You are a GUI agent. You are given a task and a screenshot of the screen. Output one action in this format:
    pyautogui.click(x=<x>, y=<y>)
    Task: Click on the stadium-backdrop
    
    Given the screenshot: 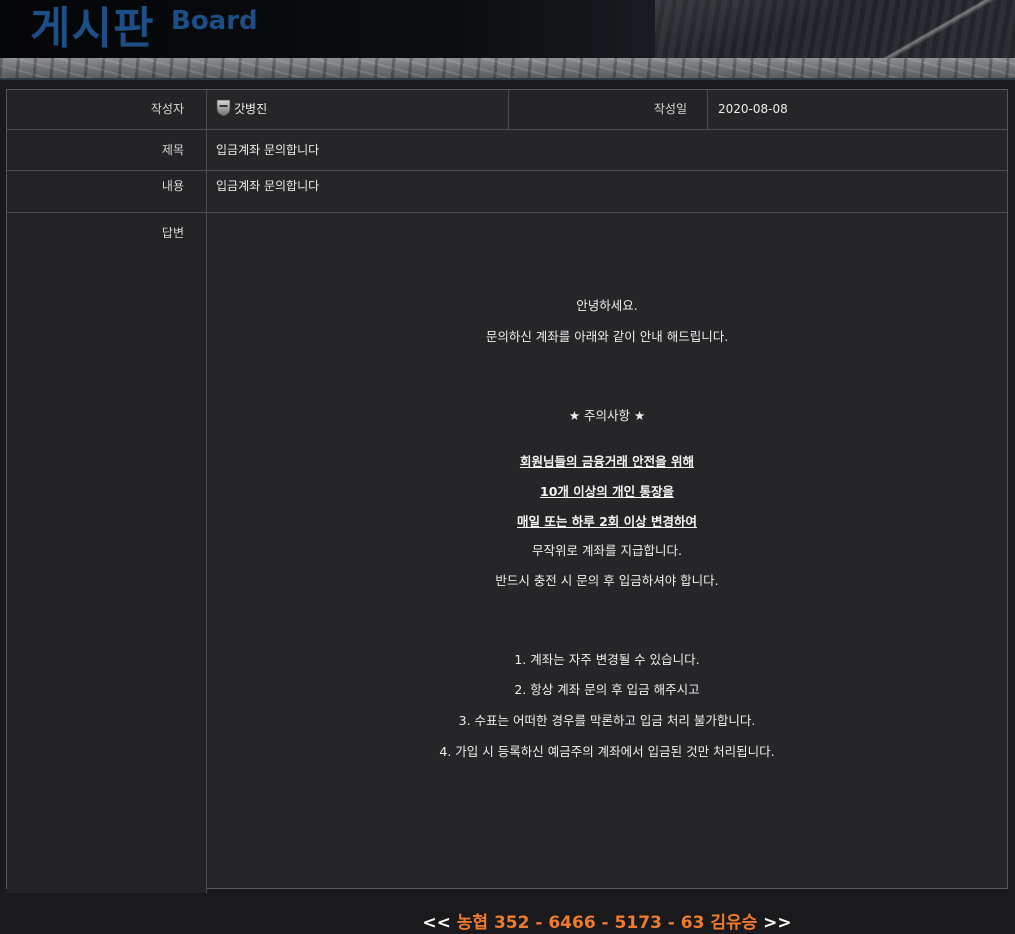 What is the action you would take?
    pyautogui.click(x=835, y=30)
    